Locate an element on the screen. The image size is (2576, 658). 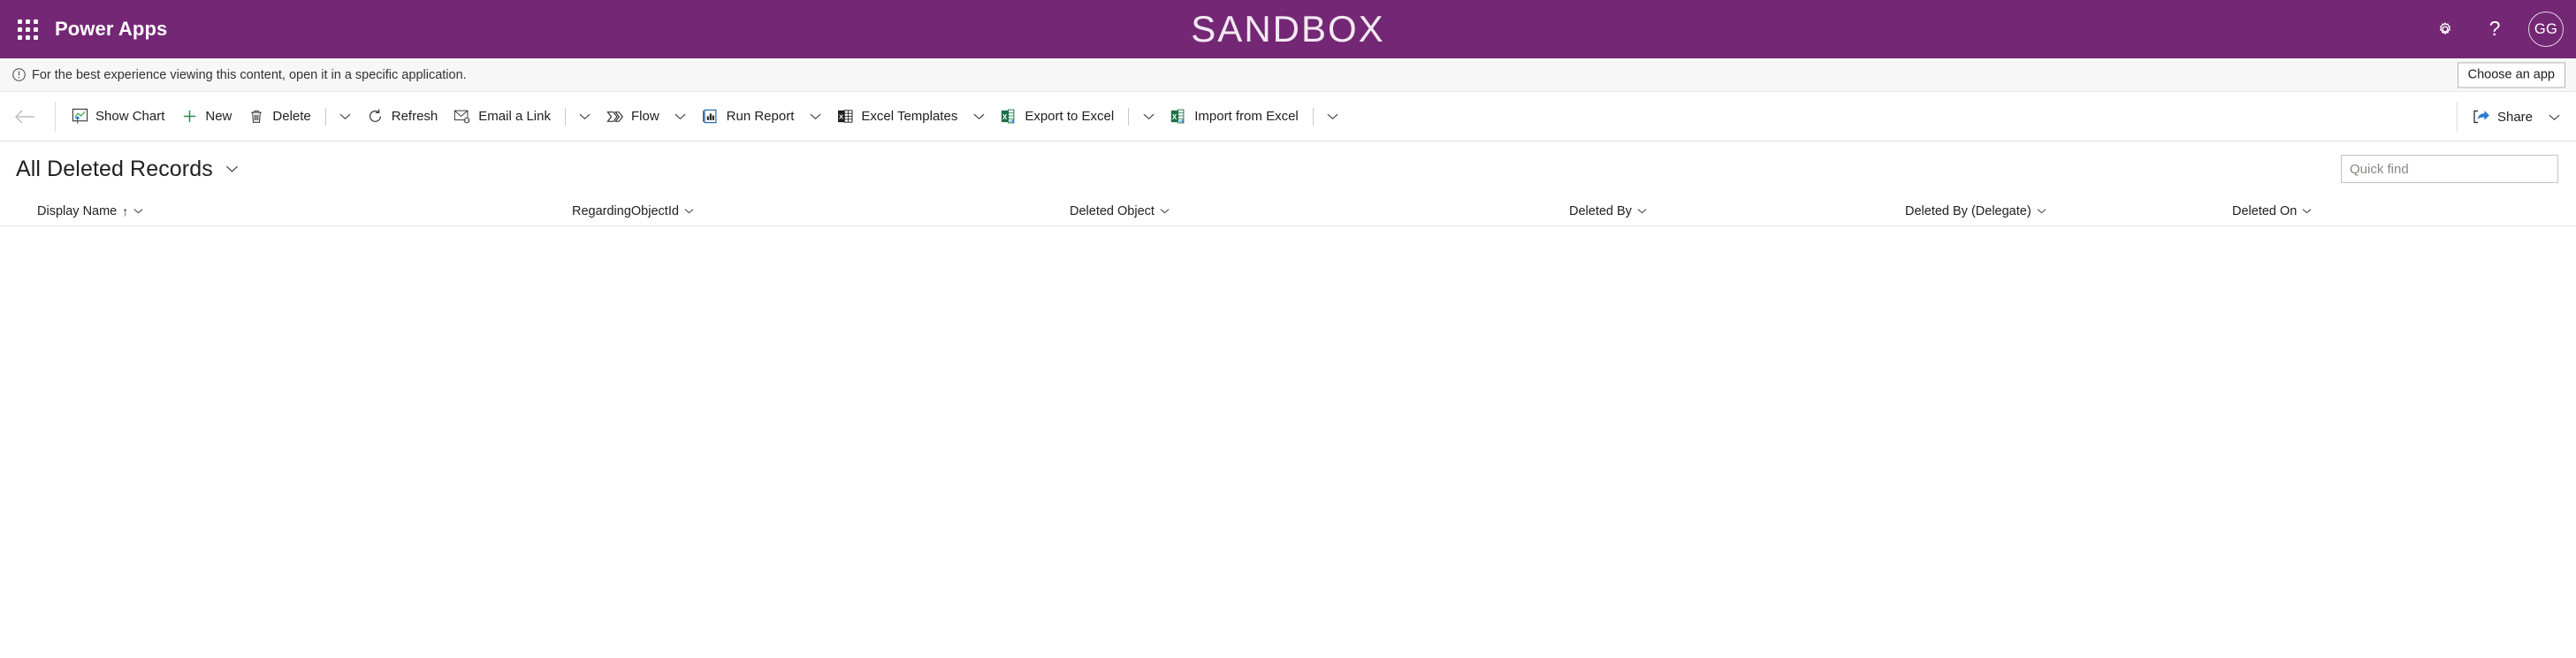
flow-caret is located at coordinates (680, 117).